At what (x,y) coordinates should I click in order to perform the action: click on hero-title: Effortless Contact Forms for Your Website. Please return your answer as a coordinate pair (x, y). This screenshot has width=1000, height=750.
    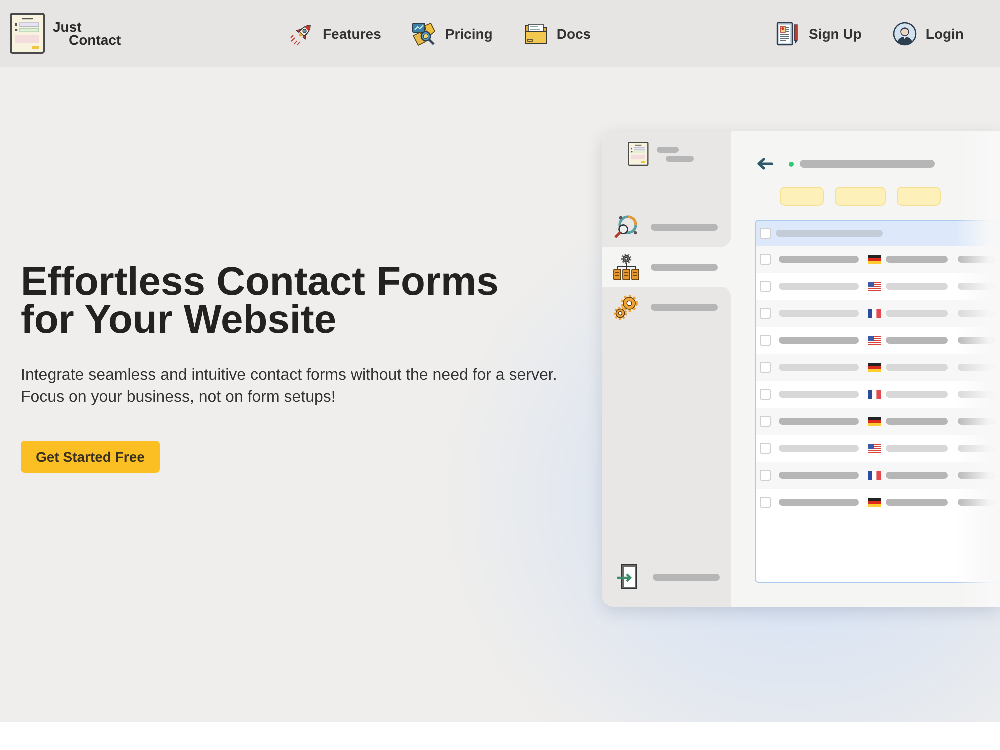
    Looking at the image, I should click on (260, 301).